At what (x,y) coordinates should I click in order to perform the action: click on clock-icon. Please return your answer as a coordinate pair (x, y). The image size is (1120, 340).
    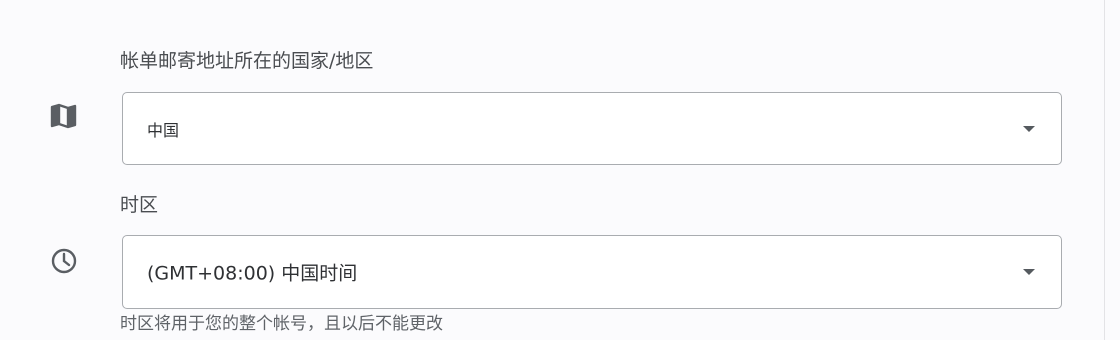
    Looking at the image, I should click on (64, 261).